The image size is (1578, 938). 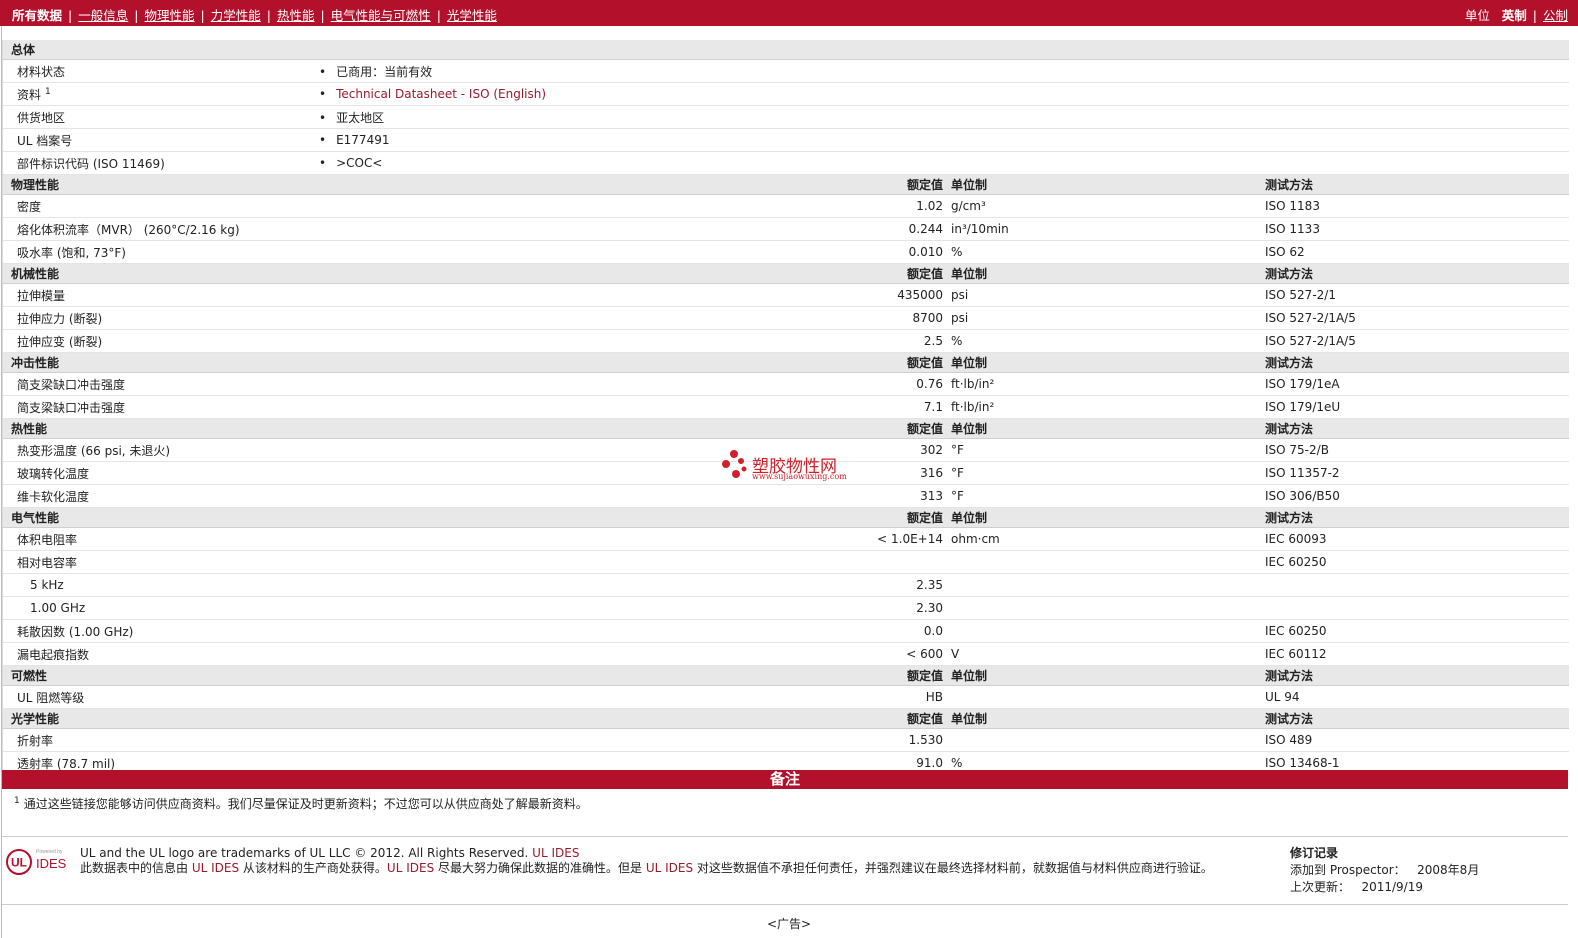 I want to click on property-value: 8700, so click(x=631, y=318).